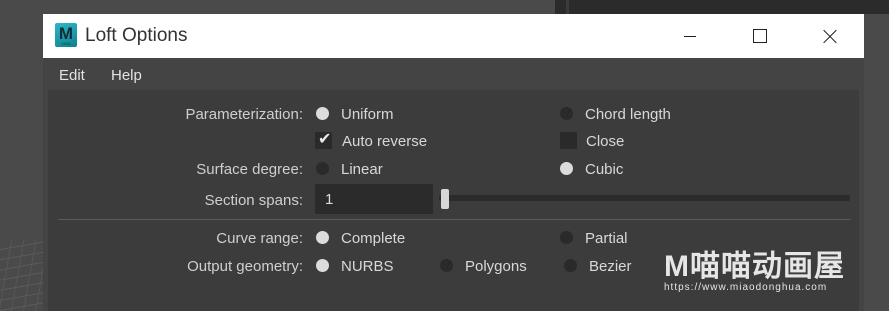 The height and width of the screenshot is (311, 889). I want to click on auto-reverse-label: Auto reverse, so click(384, 141).